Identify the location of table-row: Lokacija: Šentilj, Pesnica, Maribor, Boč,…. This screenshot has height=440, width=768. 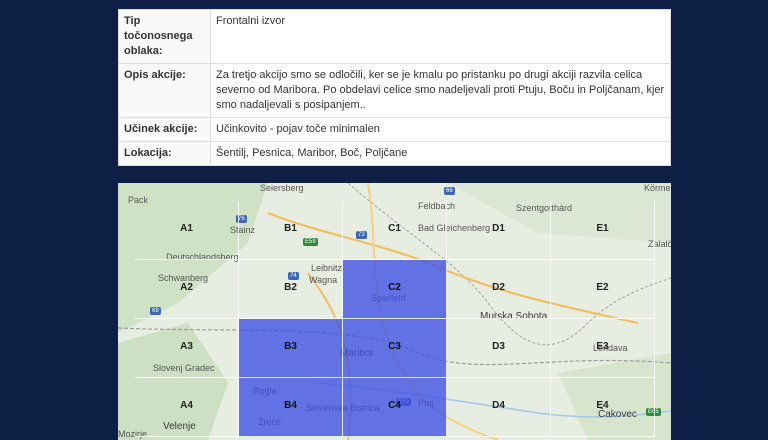
(394, 153).